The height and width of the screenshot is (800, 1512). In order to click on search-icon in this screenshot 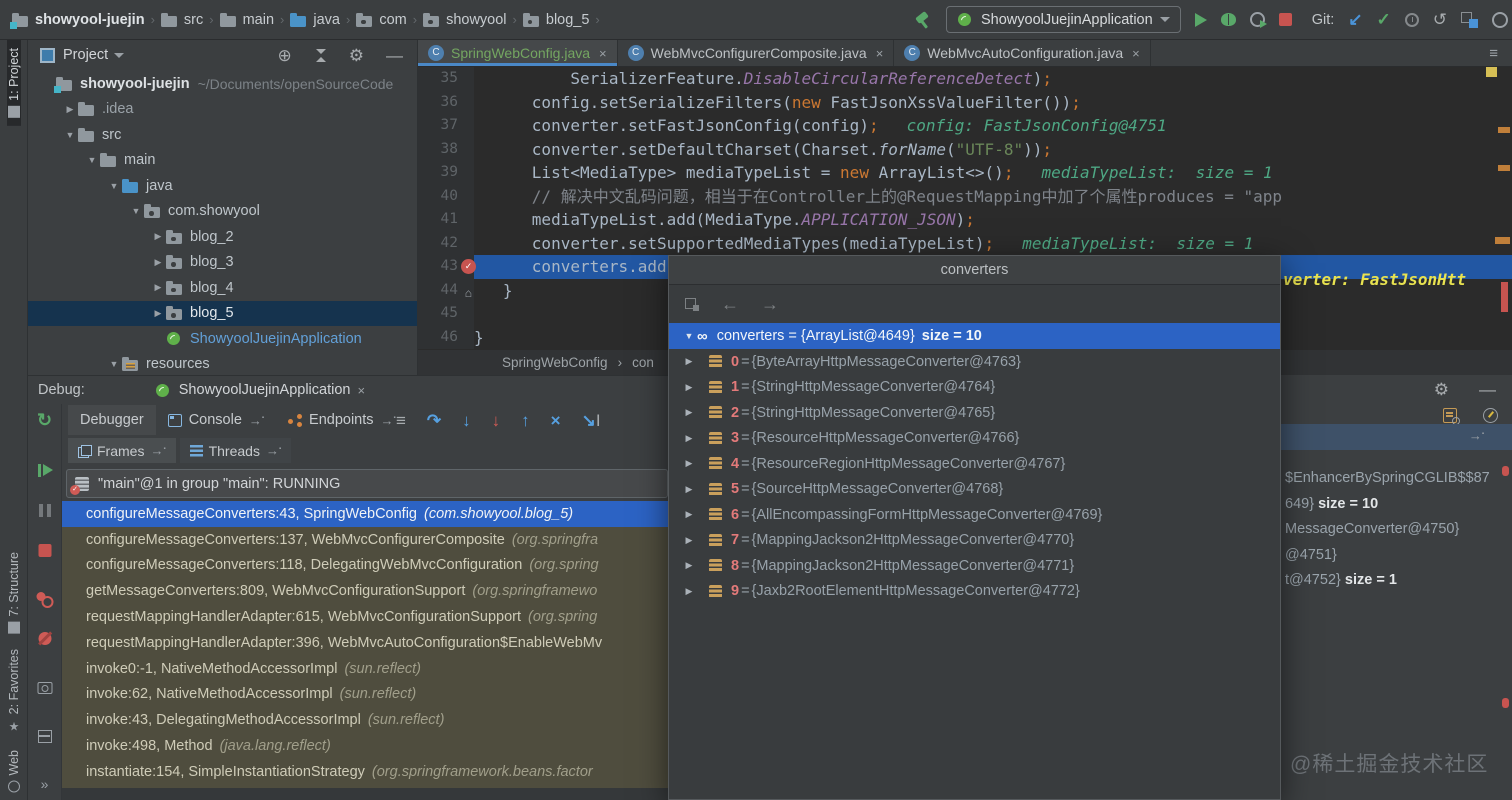, I will do `click(1500, 19)`.